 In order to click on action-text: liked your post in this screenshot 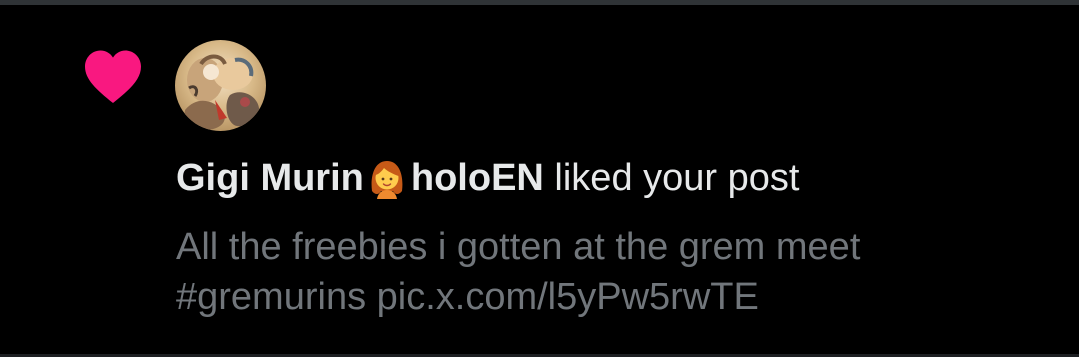, I will do `click(677, 178)`.